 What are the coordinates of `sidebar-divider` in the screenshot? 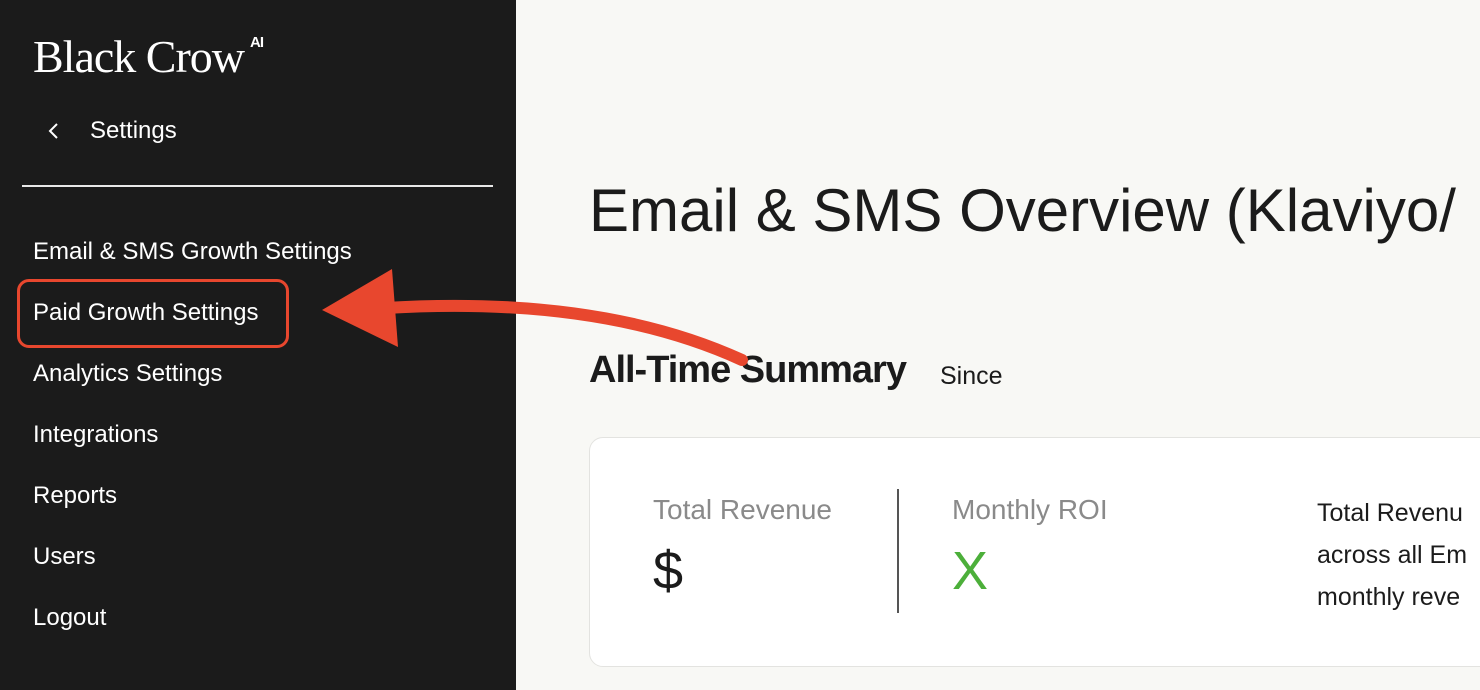 It's located at (257, 186).